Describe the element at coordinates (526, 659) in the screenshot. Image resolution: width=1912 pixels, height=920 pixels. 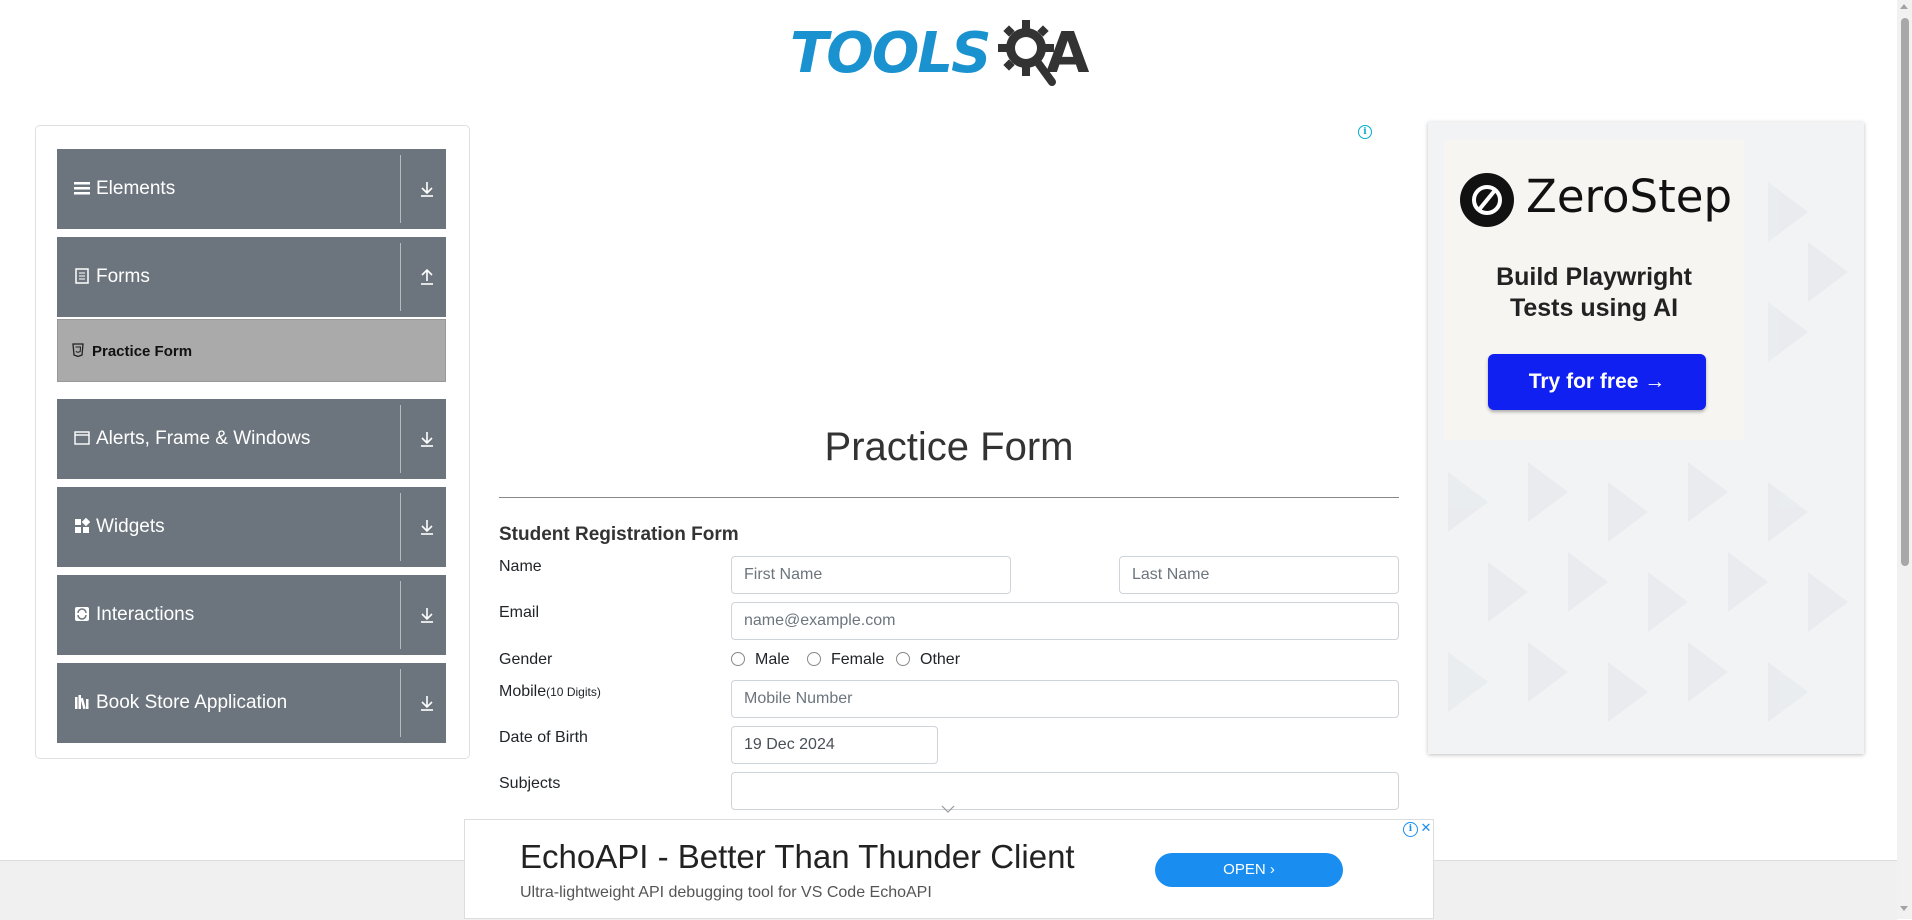
I see `gender-label: Gender` at that location.